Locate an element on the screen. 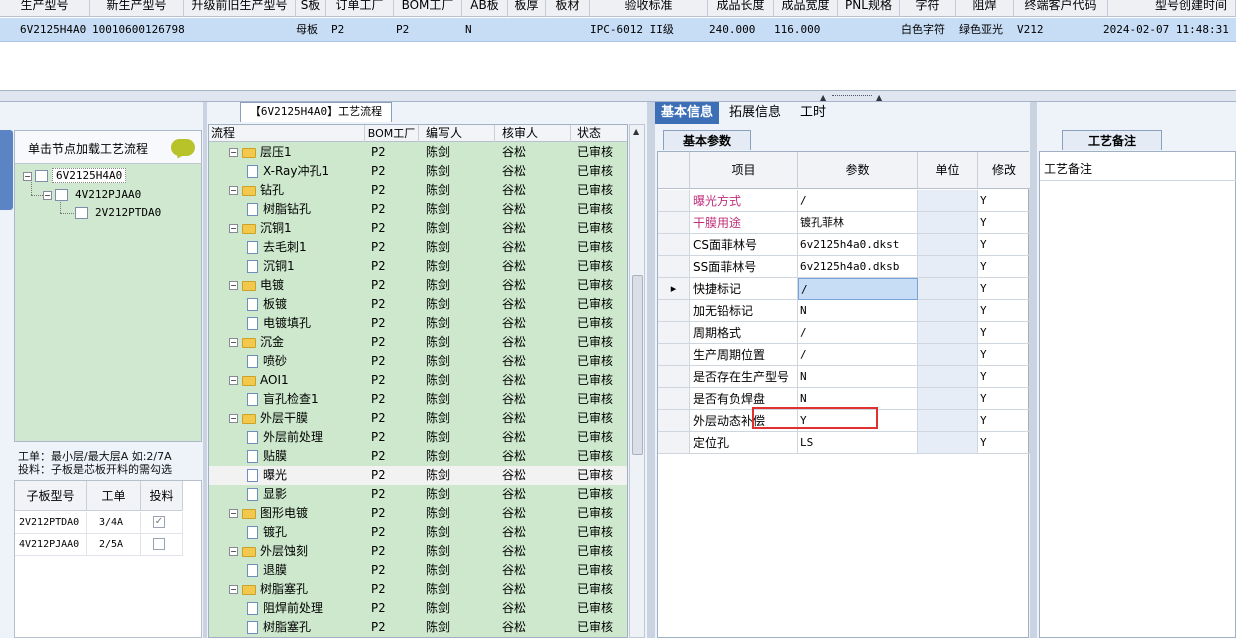 The width and height of the screenshot is (1236, 638). col-flow: 流程 is located at coordinates (287, 133).